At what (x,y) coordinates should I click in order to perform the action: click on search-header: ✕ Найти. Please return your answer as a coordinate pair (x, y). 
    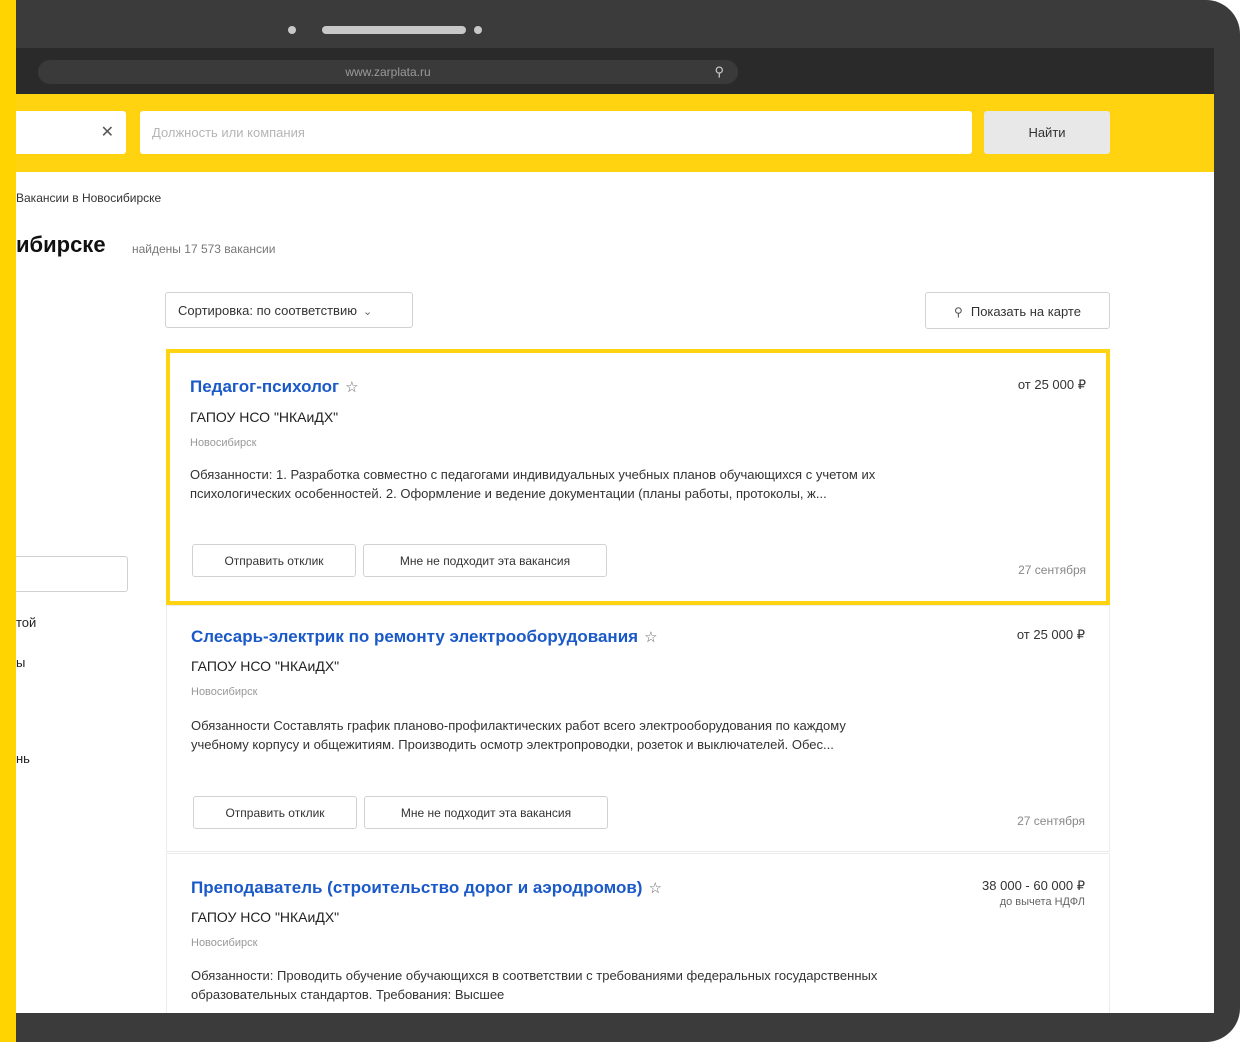
    Looking at the image, I should click on (615, 133).